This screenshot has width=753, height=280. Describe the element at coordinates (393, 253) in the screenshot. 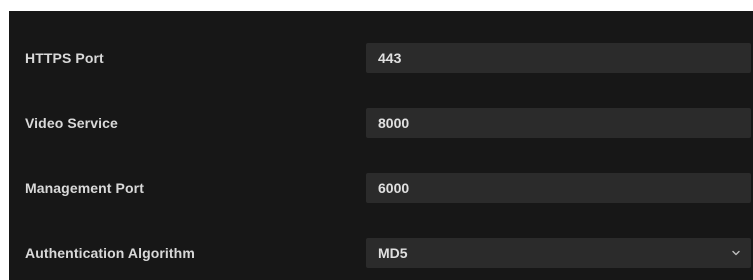

I see `authentication-algorithm-value: MD5` at that location.